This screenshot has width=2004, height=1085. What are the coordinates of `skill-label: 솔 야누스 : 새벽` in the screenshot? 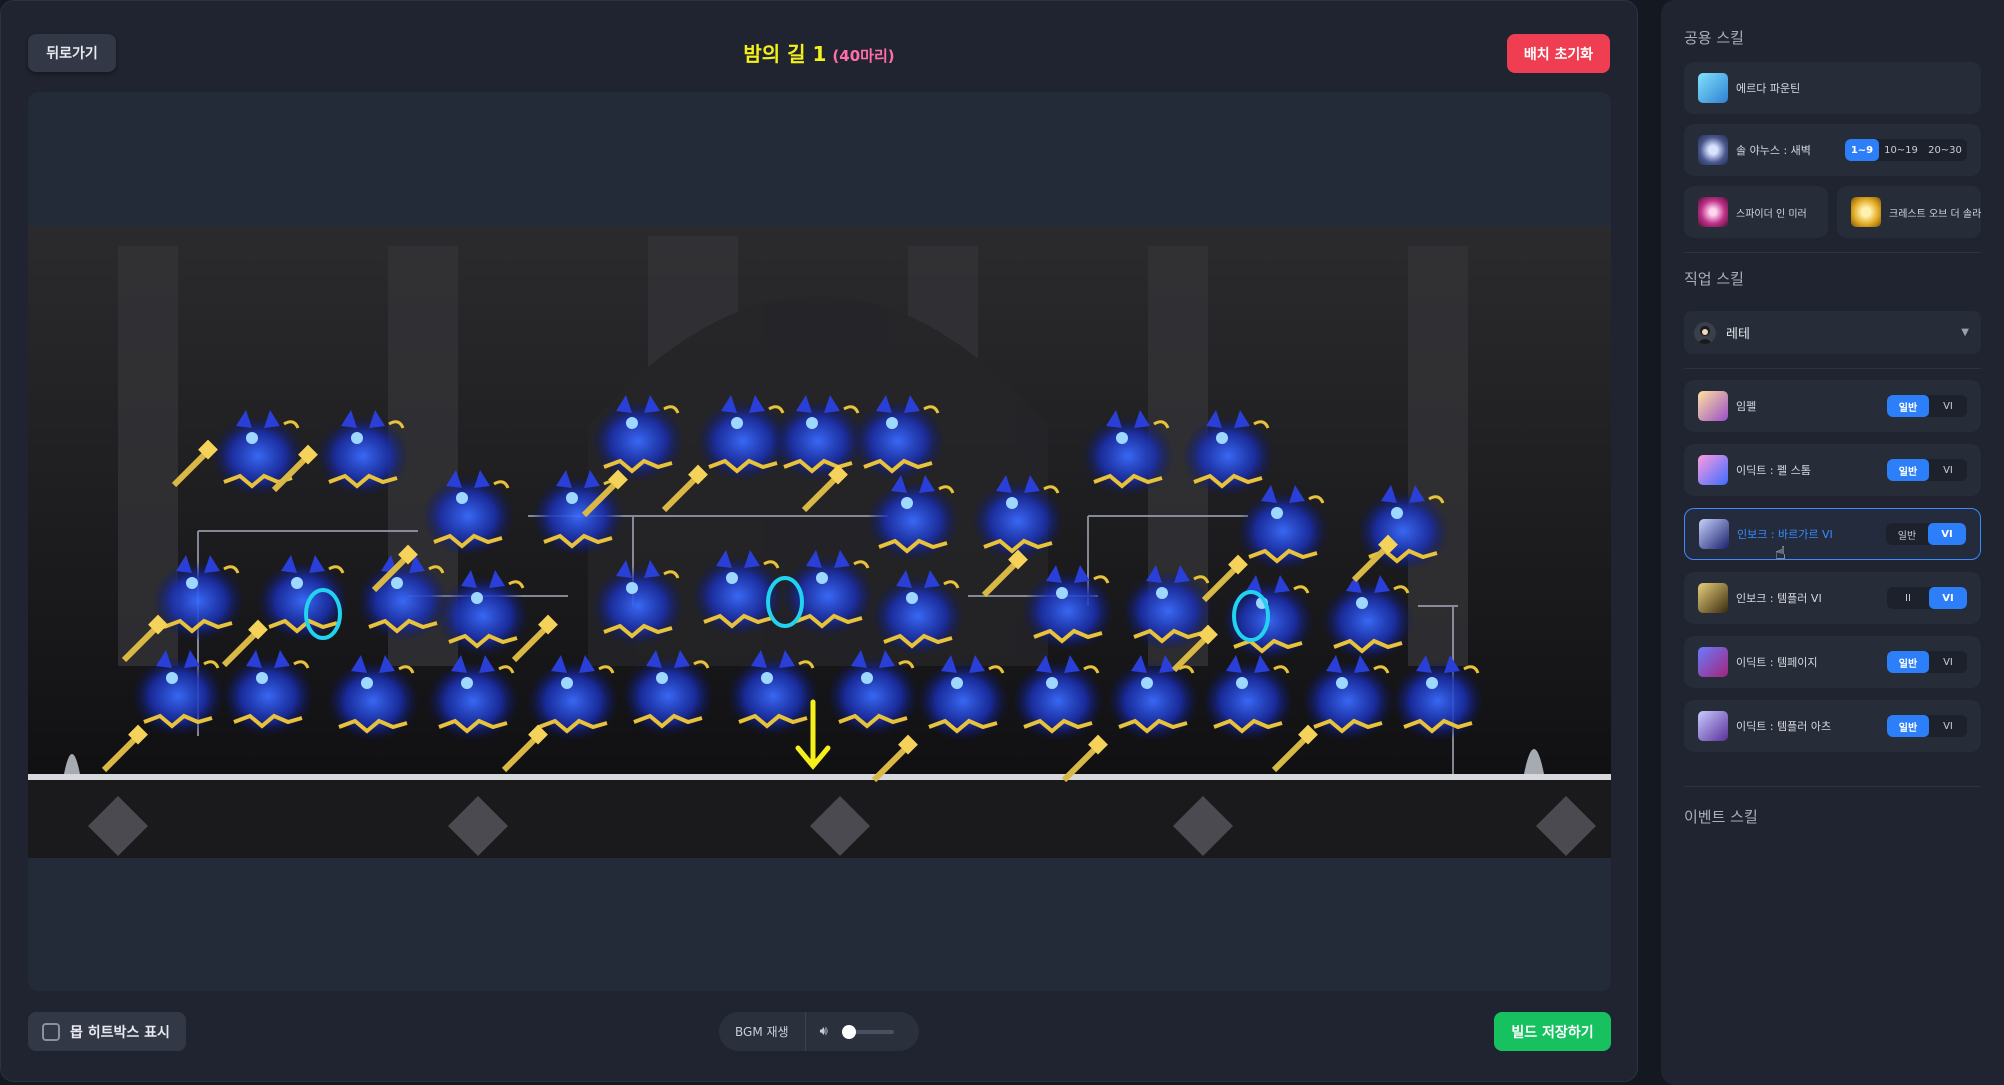 It's located at (1773, 150).